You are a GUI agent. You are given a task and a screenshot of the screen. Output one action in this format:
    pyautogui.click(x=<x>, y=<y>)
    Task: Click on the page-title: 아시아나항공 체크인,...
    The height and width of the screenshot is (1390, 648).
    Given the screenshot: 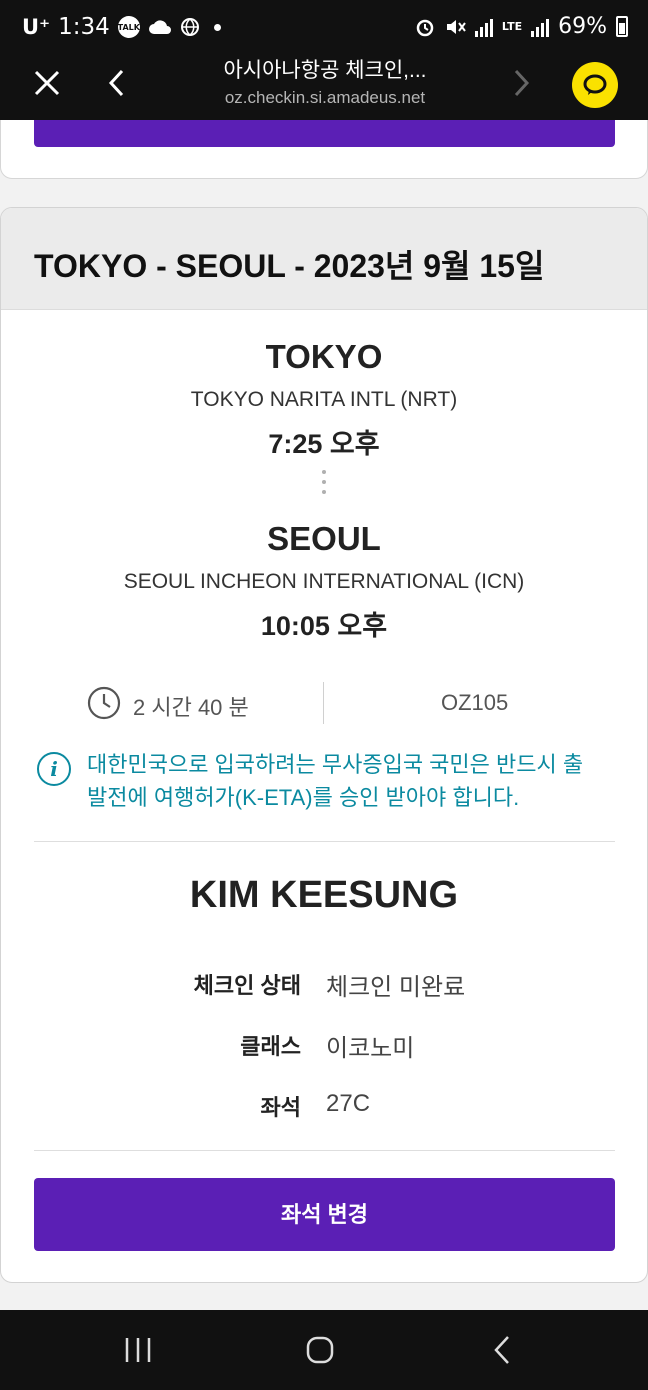 What is the action you would take?
    pyautogui.click(x=325, y=70)
    